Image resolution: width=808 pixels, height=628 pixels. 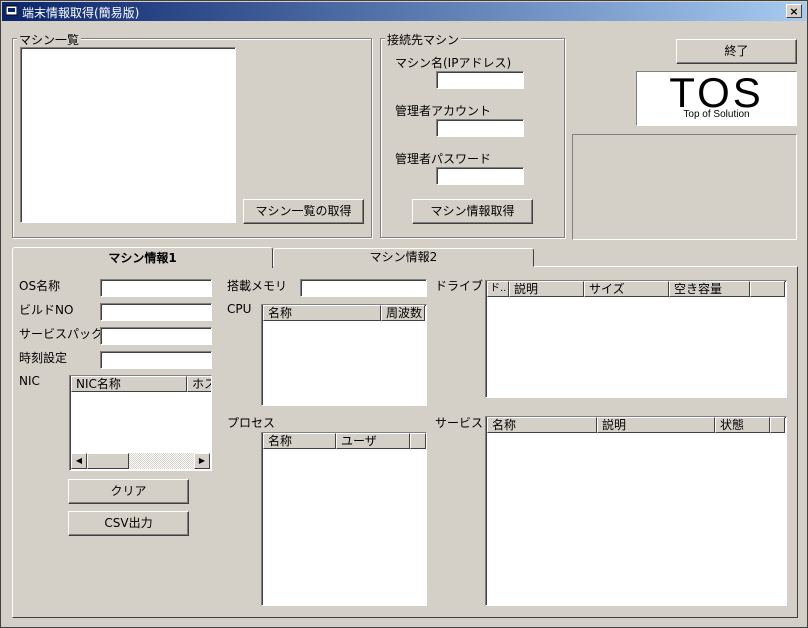 I want to click on scroll-left-button: ◀, so click(x=79, y=461).